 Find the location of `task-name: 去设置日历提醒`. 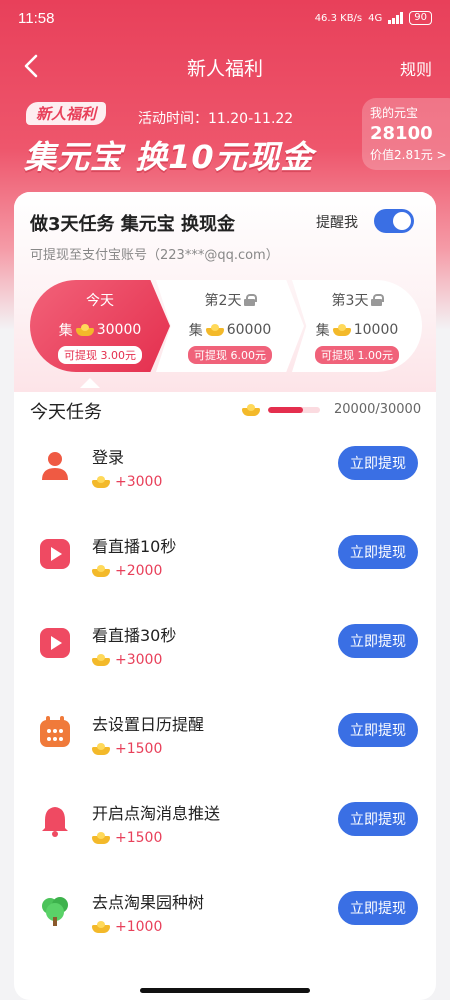

task-name: 去设置日历提醒 is located at coordinates (148, 724).